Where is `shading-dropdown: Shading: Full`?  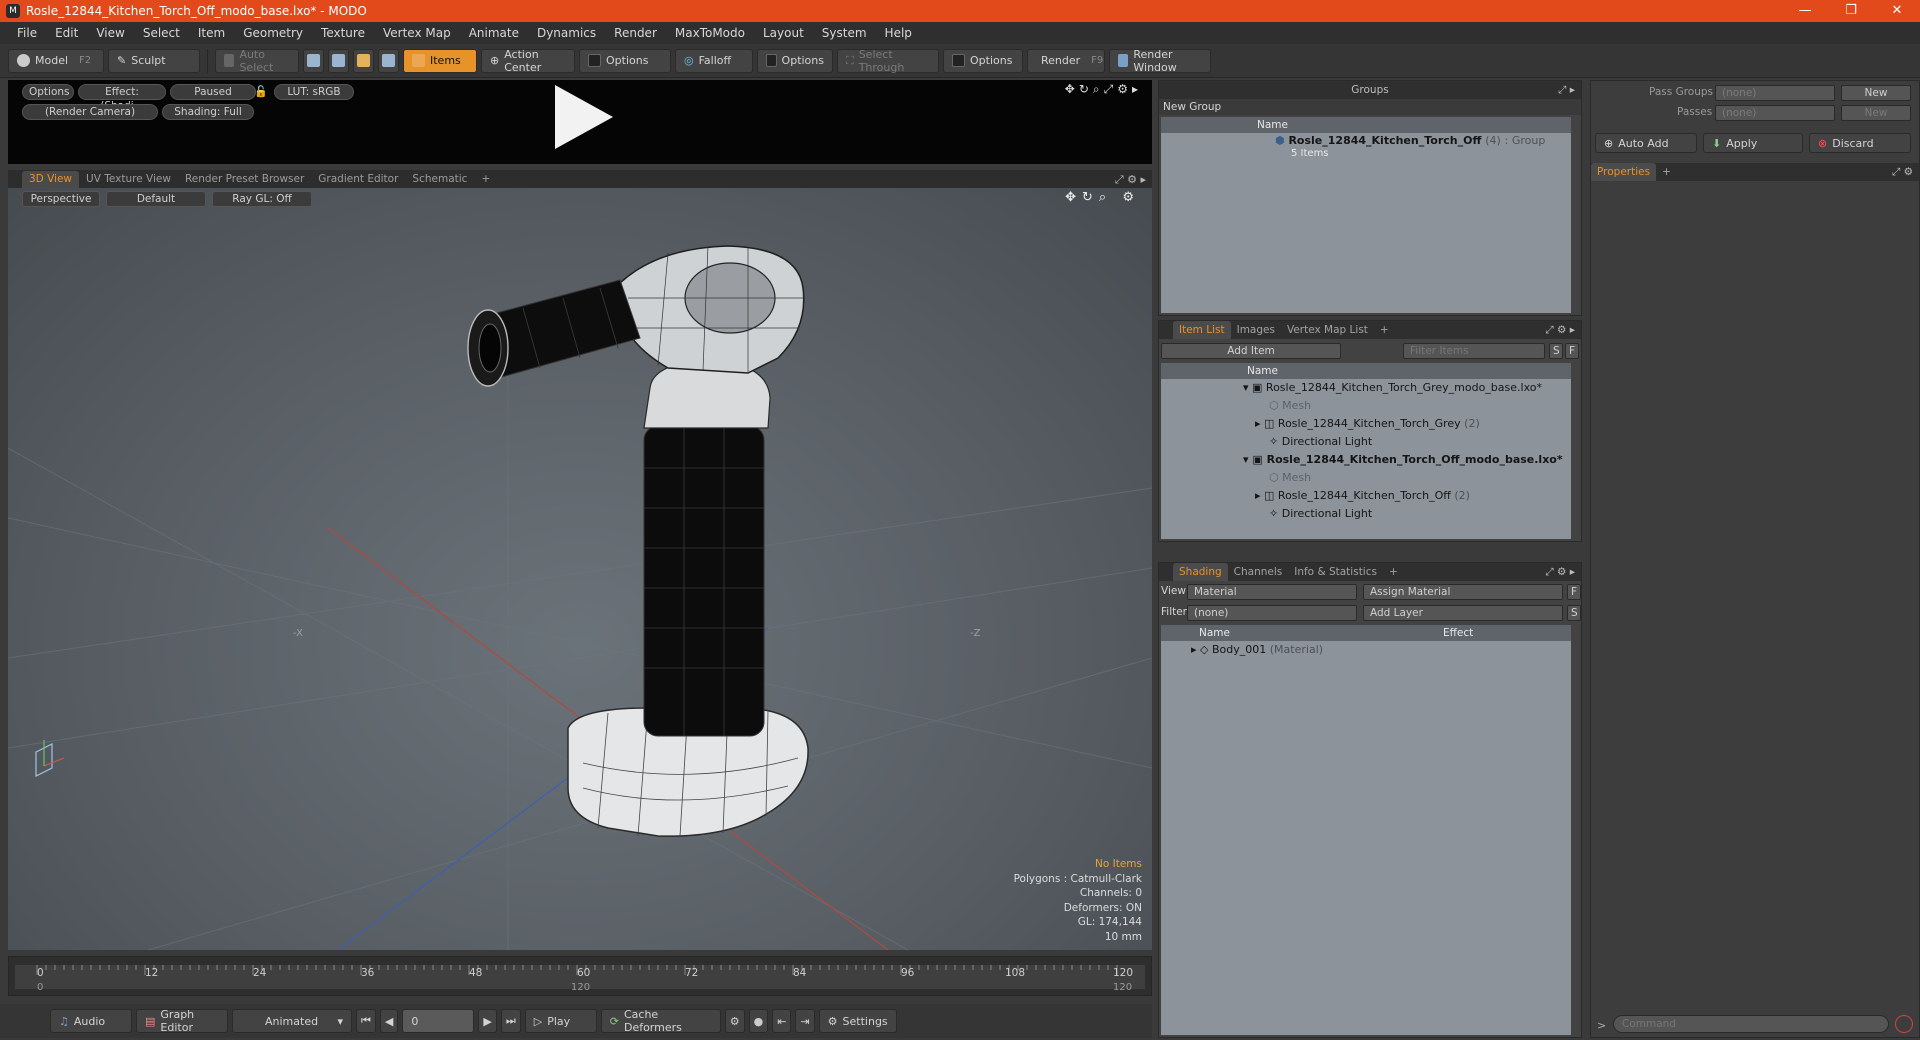 shading-dropdown: Shading: Full is located at coordinates (208, 112).